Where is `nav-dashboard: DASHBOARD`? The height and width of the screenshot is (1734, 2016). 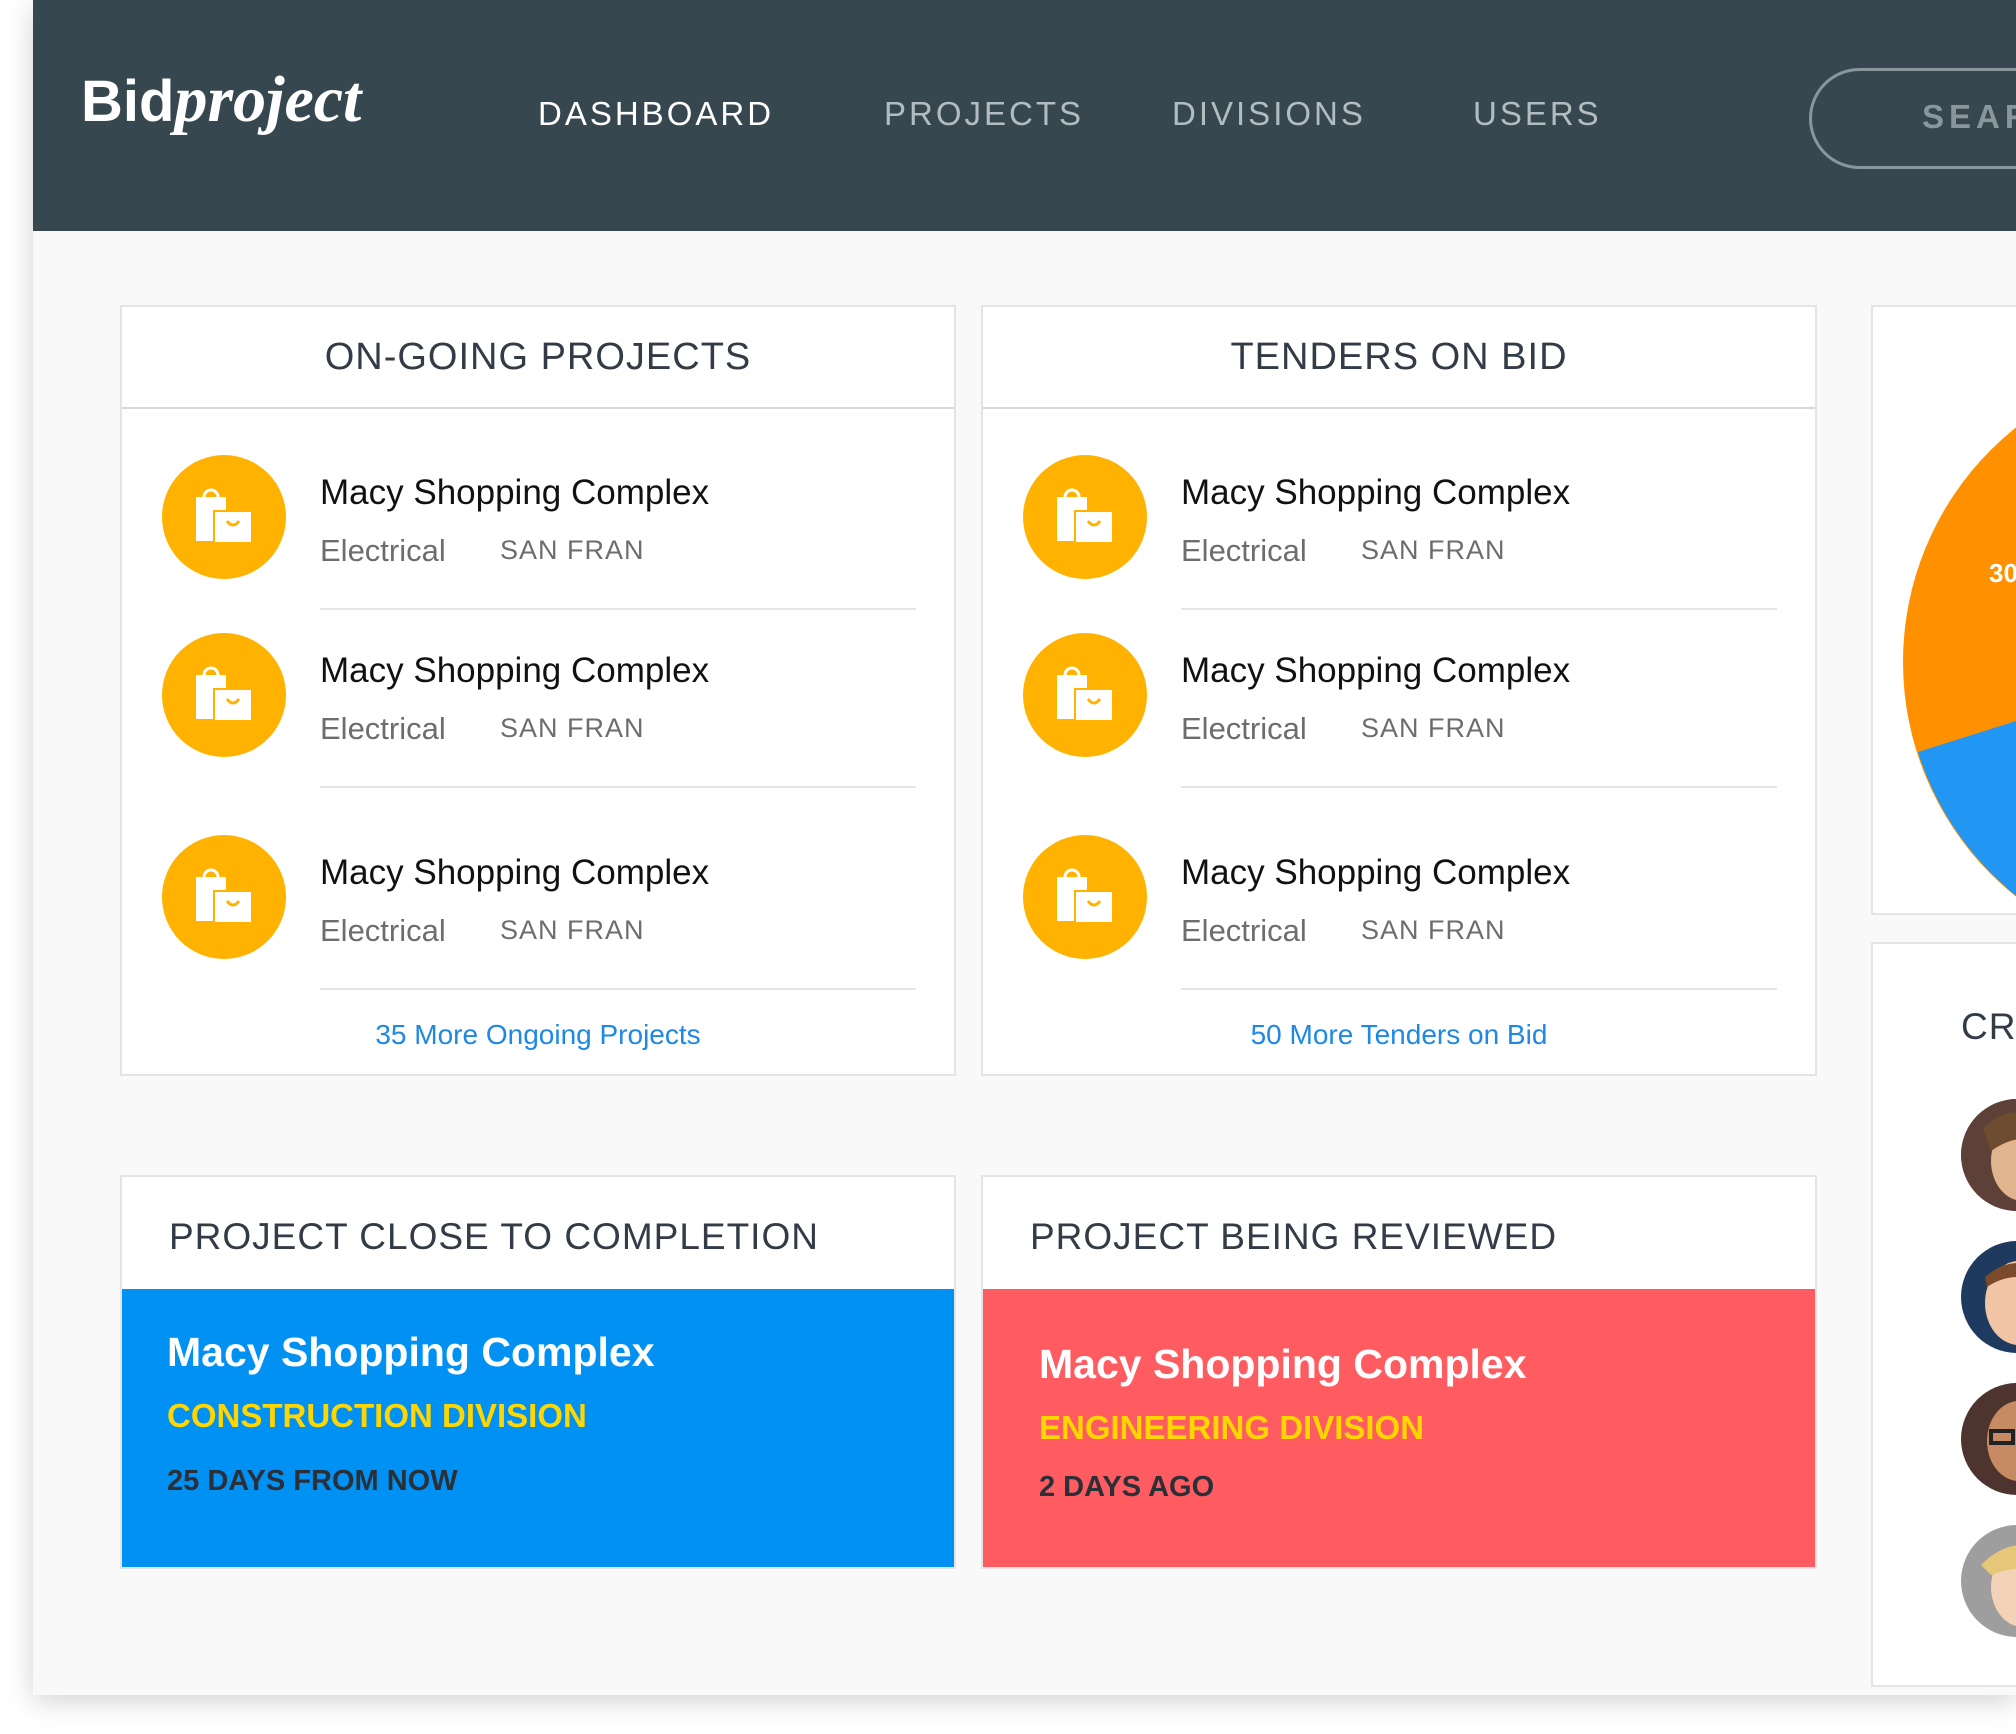
nav-dashboard: DASHBOARD is located at coordinates (656, 114).